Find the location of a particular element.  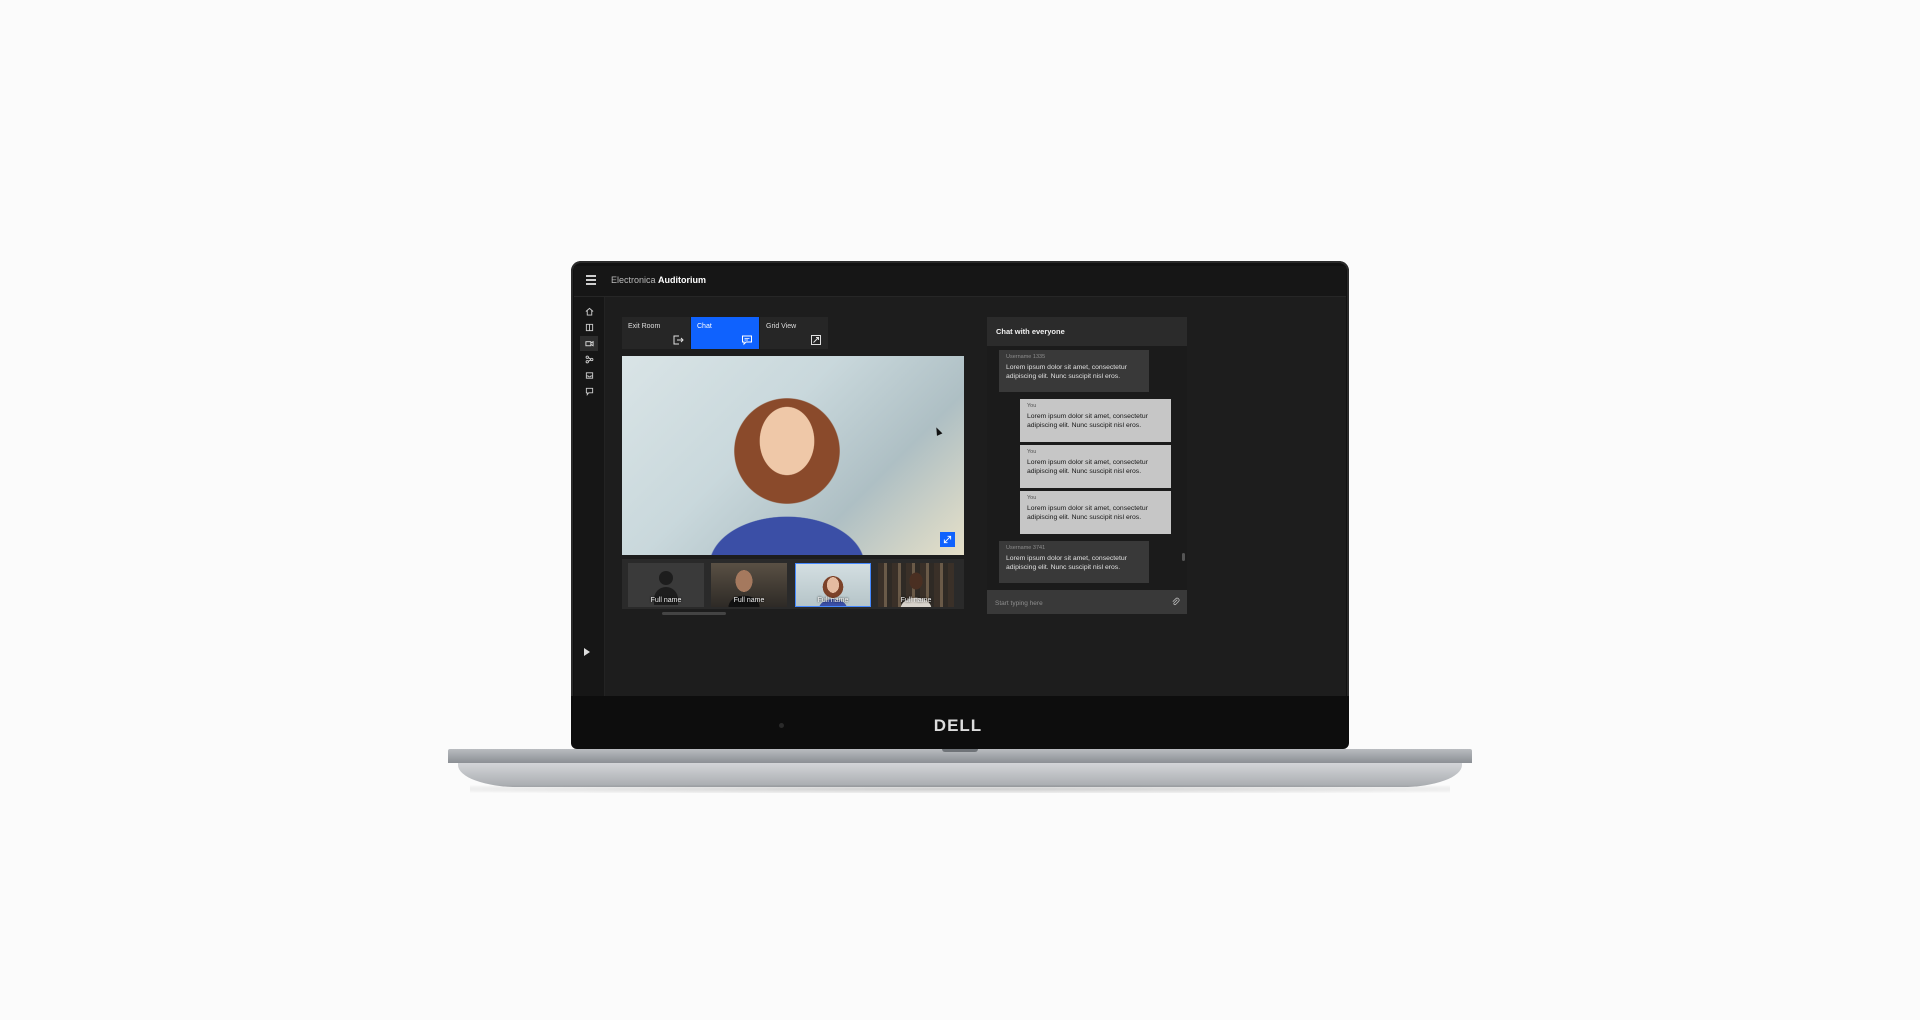

chat-scrollbar is located at coordinates (1183, 557).